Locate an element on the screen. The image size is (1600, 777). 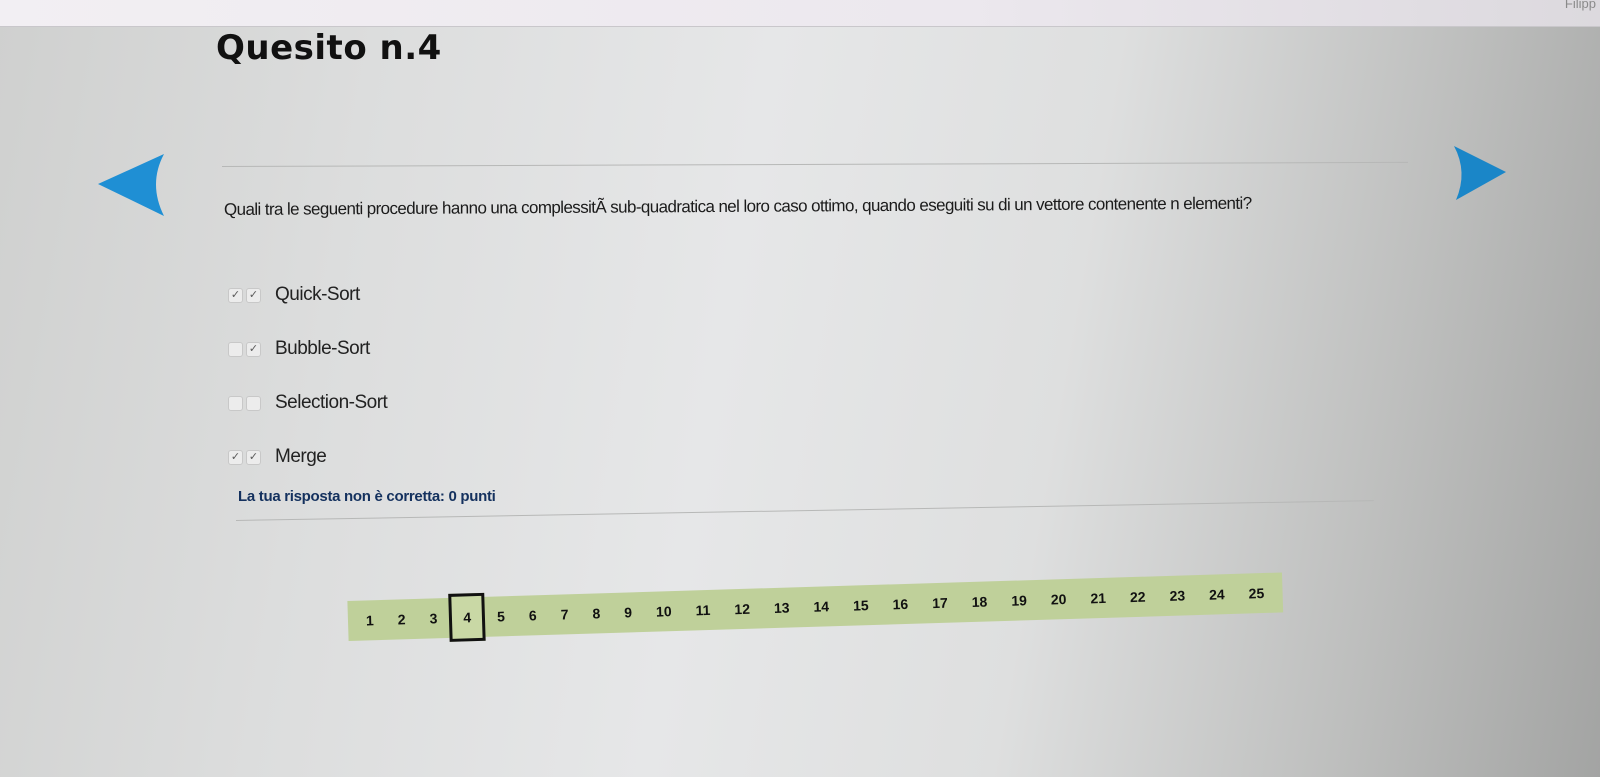
next-question-icon is located at coordinates (1480, 173).